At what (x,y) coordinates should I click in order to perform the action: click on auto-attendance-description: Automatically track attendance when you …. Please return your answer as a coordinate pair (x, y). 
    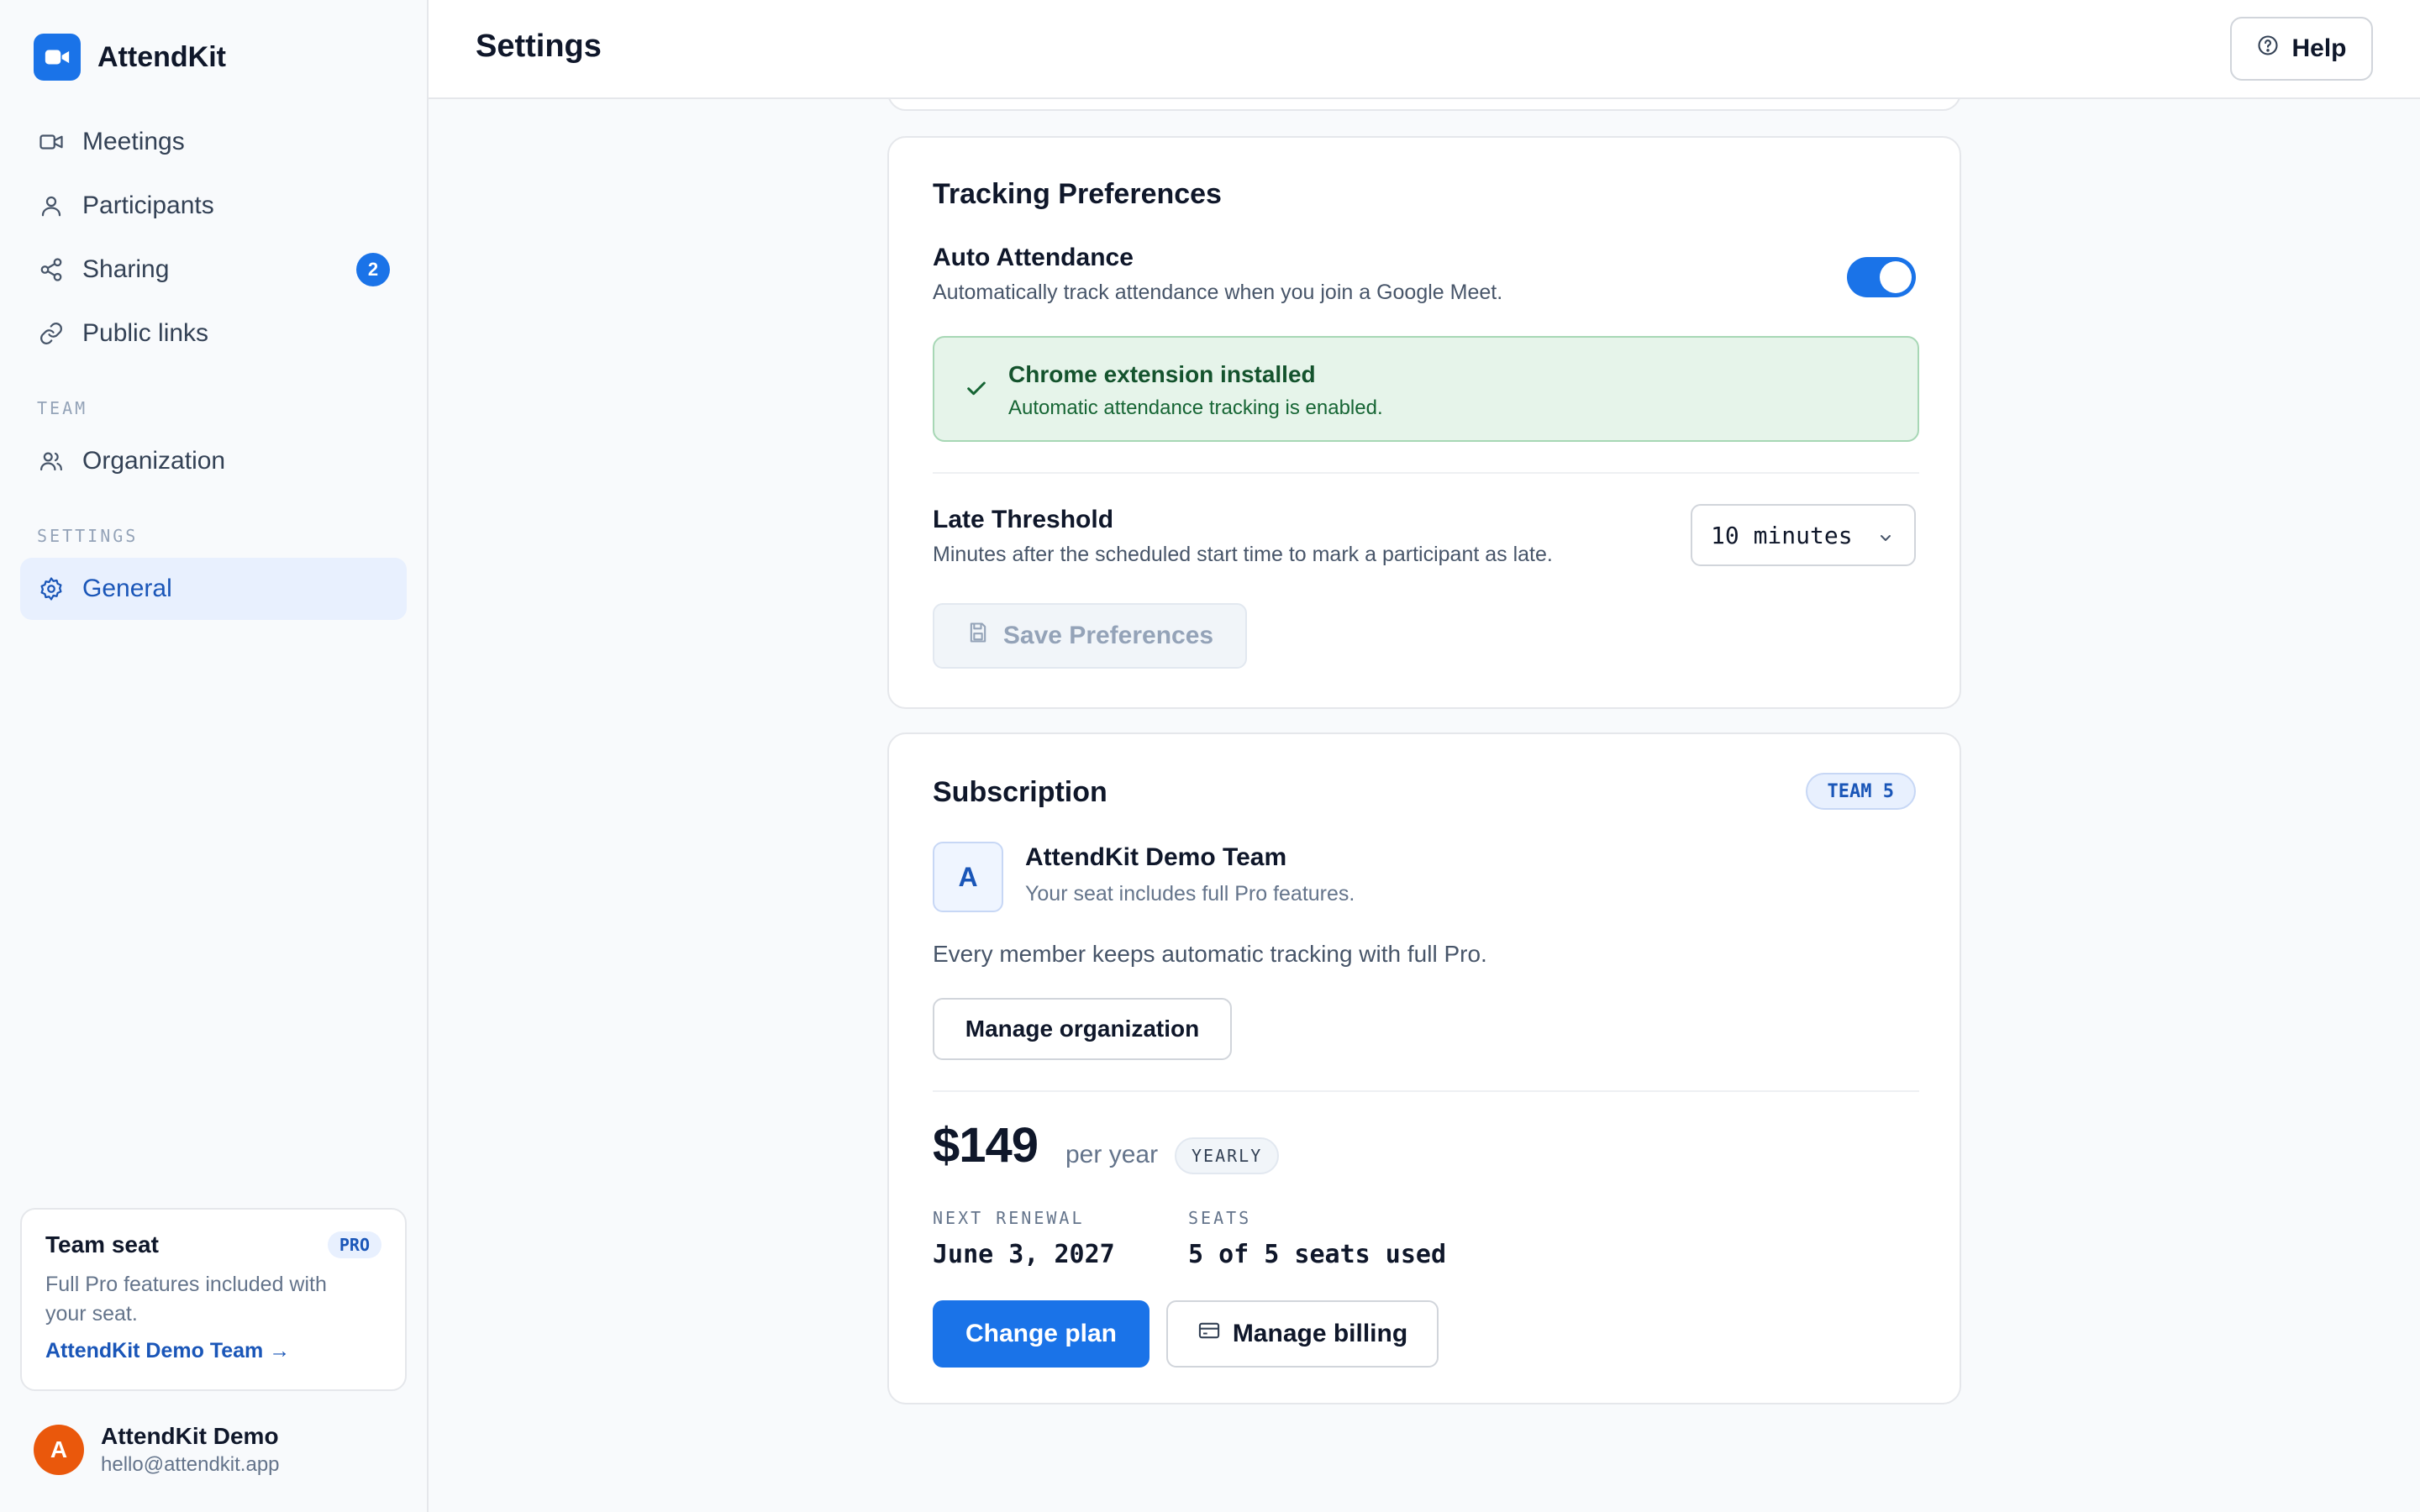
    Looking at the image, I should click on (1218, 292).